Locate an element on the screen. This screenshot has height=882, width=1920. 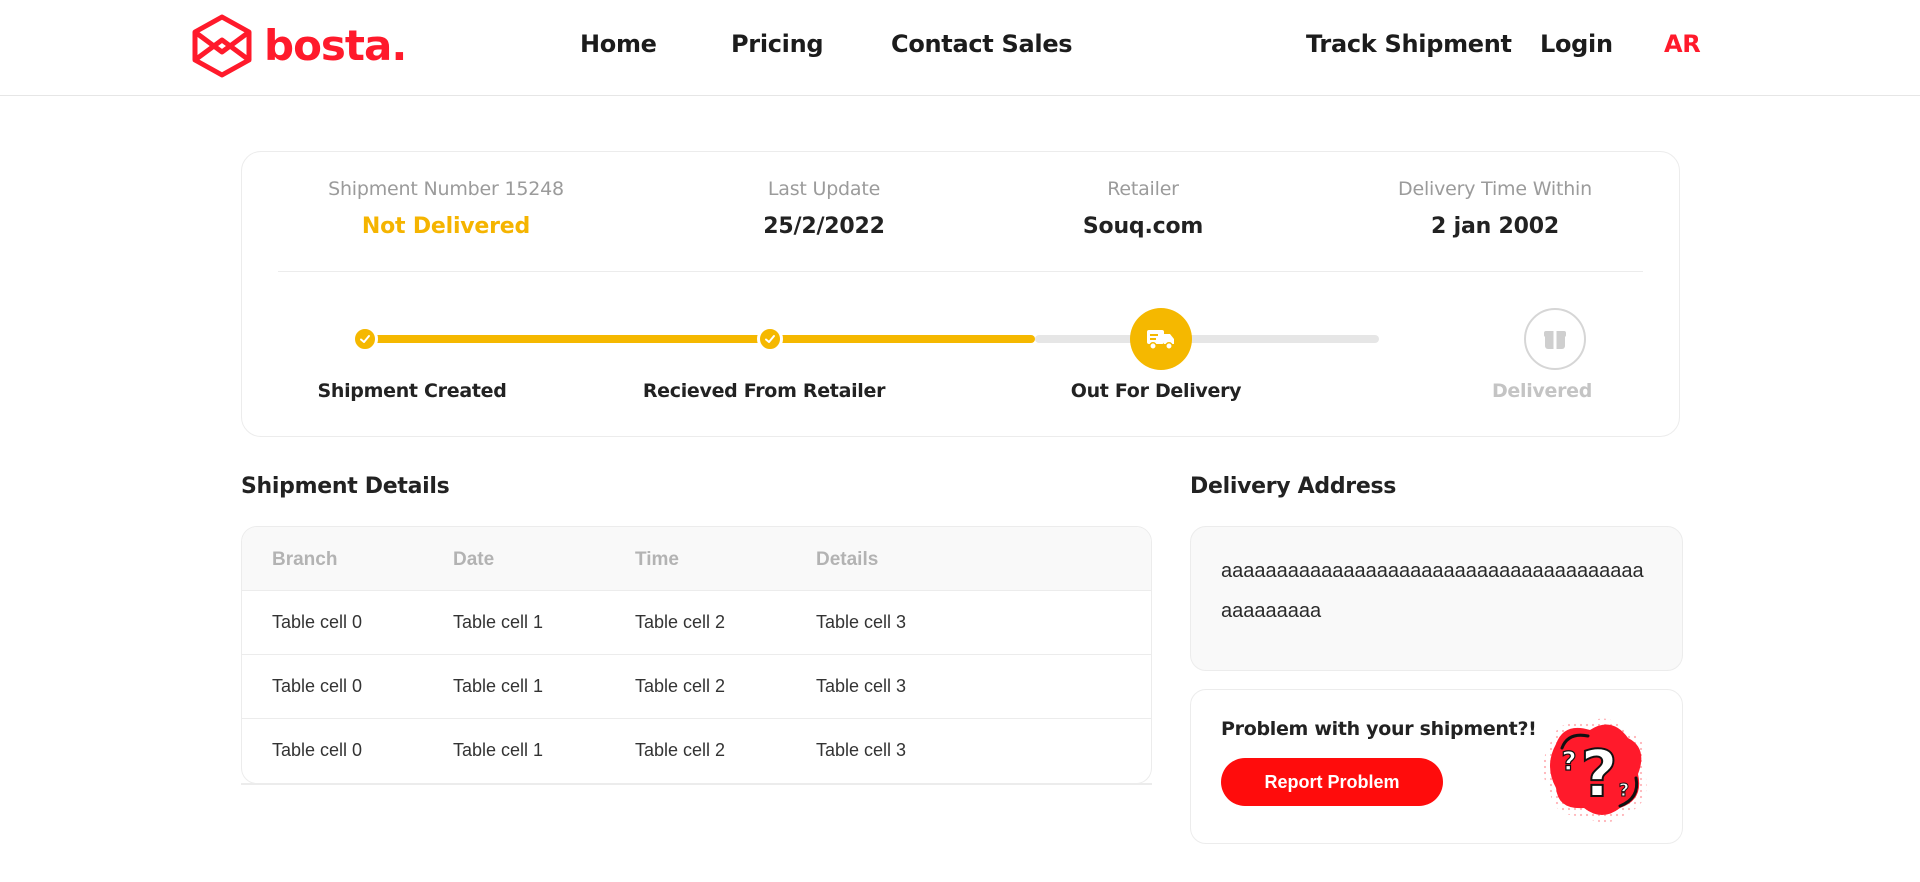
delivery-address-title: Delivery Address is located at coordinates (1293, 486).